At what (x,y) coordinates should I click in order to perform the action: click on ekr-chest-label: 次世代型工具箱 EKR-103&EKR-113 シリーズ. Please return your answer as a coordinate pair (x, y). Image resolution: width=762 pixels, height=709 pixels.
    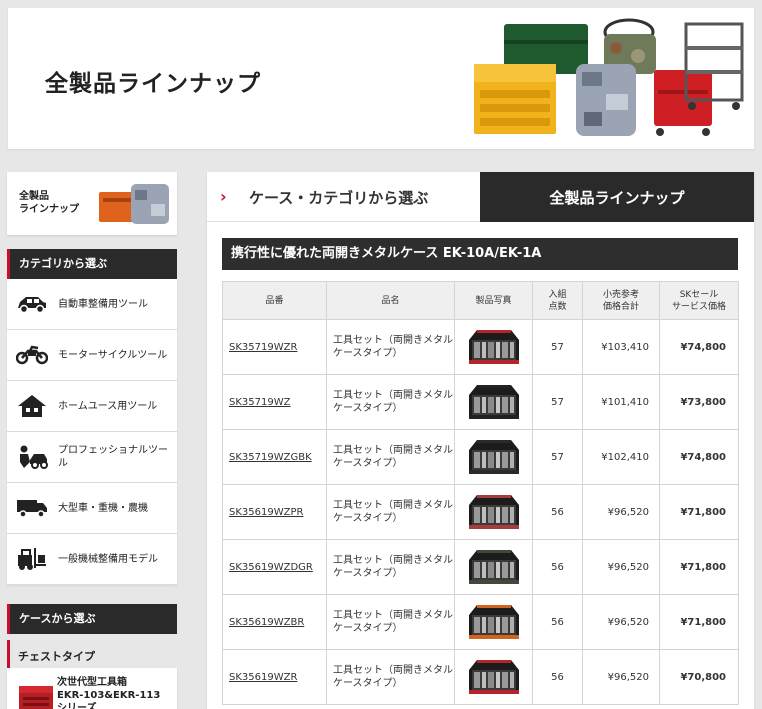
    Looking at the image, I should click on (109, 693).